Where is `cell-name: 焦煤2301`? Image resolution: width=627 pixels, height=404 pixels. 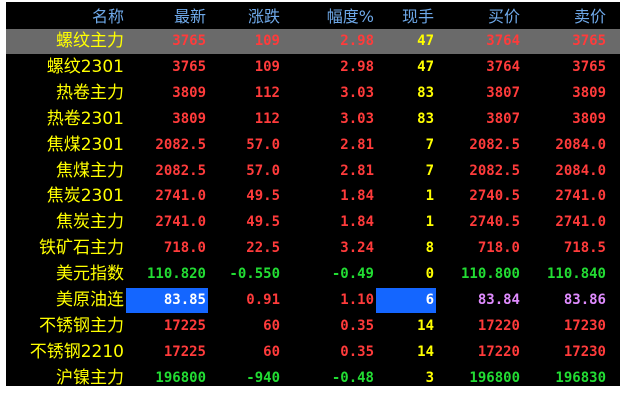 cell-name: 焦煤2301 is located at coordinates (85, 144).